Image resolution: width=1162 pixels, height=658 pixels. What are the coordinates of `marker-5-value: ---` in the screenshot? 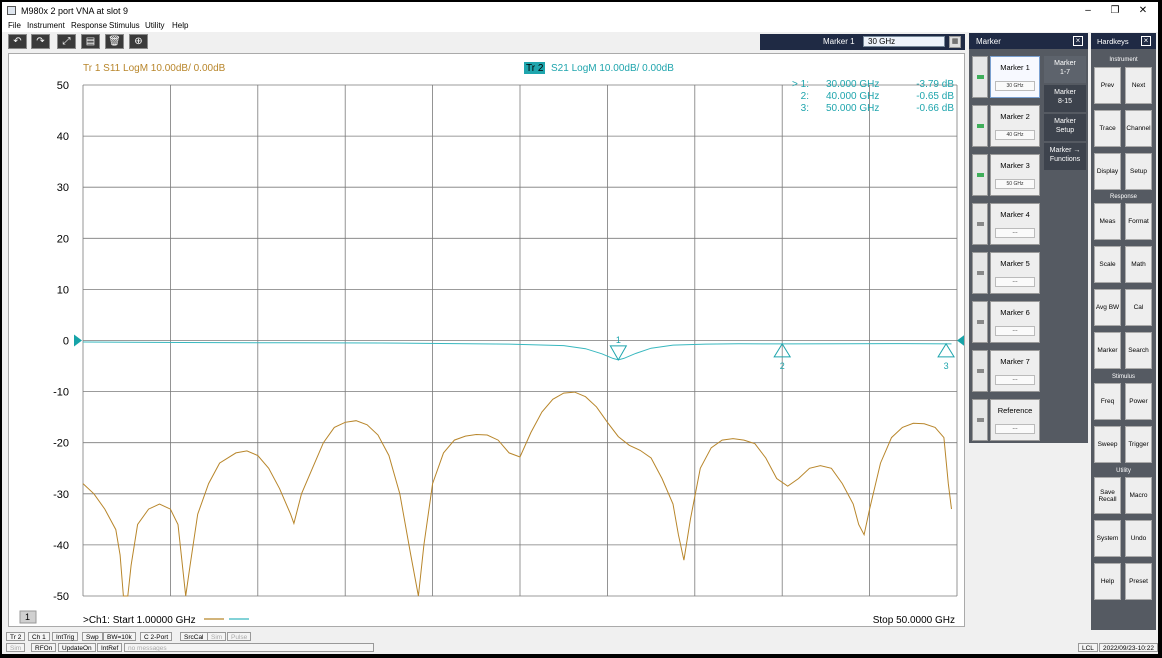 It's located at (1015, 282).